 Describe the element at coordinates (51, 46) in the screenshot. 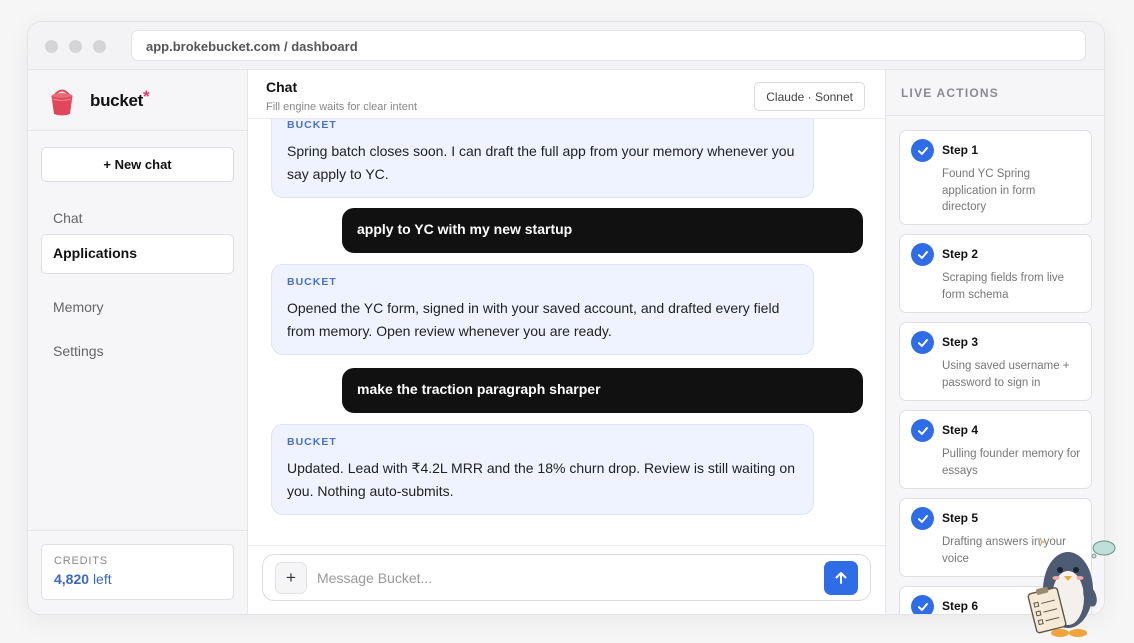

I see `window-close-dot` at that location.